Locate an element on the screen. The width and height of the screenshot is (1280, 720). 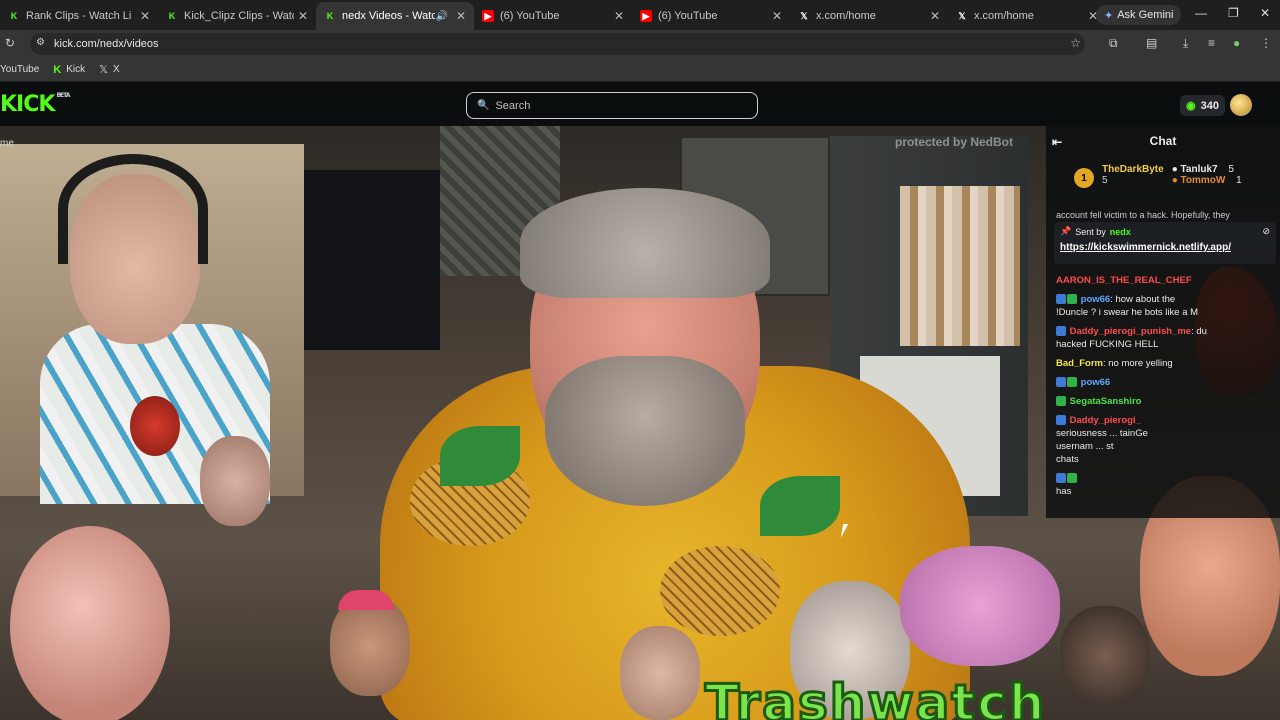
minimize-icon: — is located at coordinates (1201, 13).